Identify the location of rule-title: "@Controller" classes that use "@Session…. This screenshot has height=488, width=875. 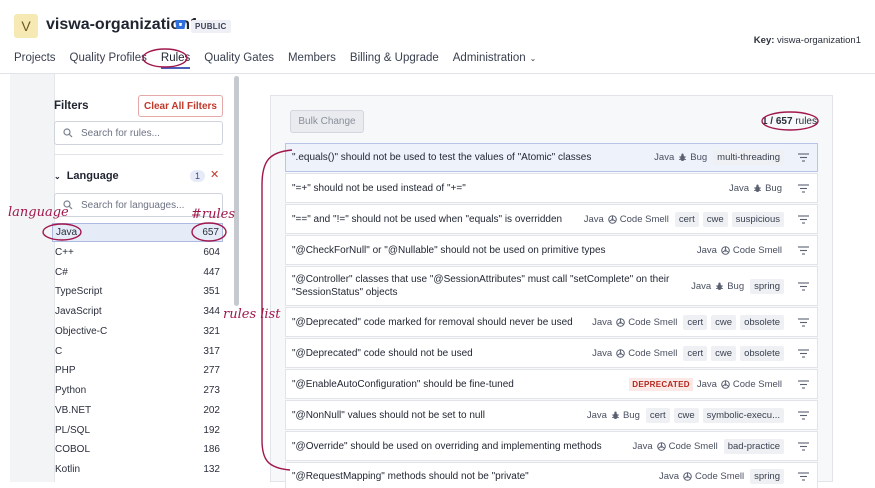
(491, 286).